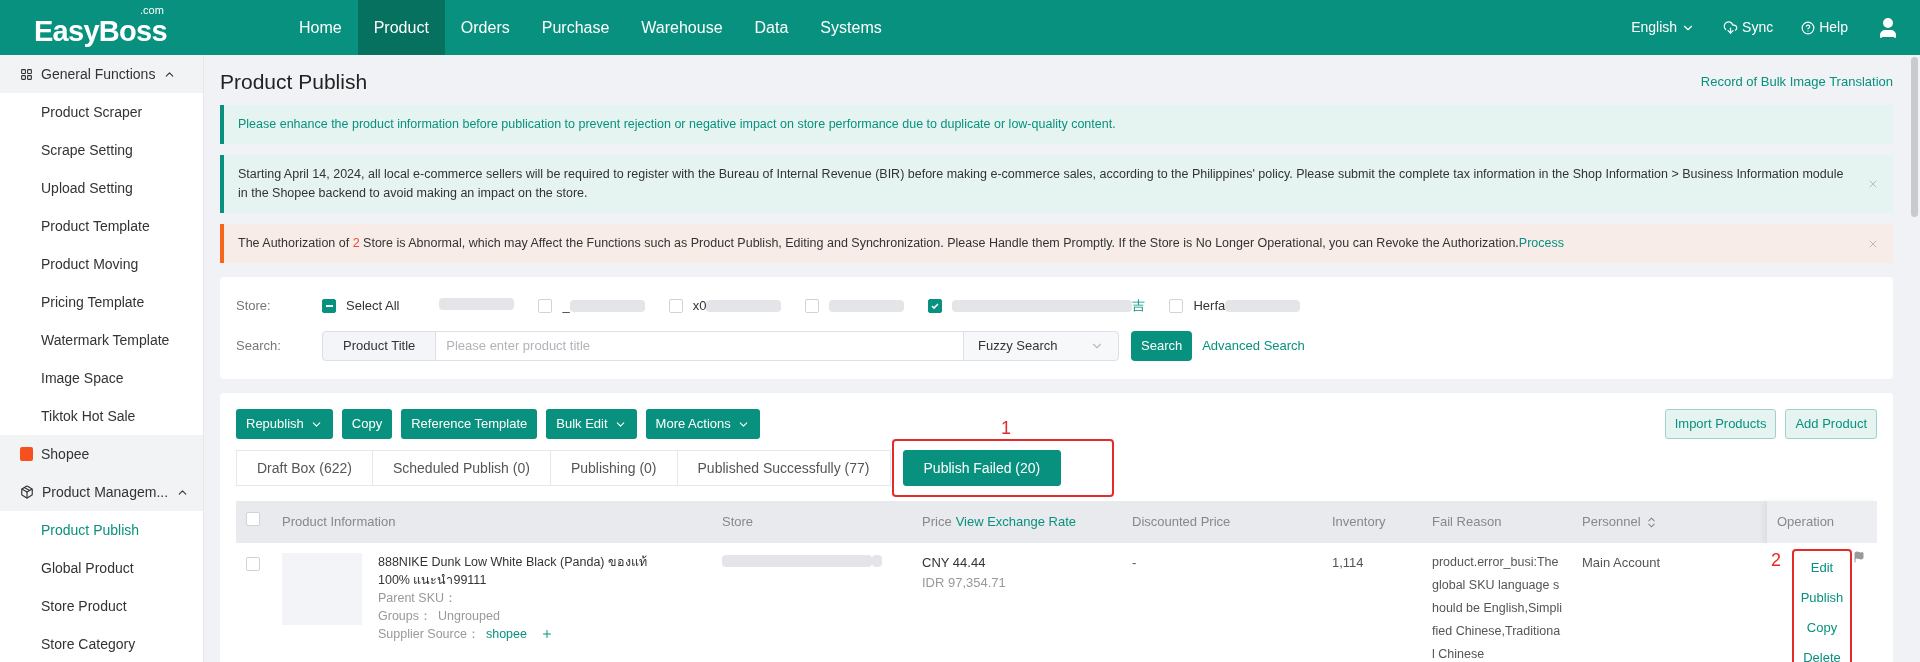  I want to click on column-header: Product Information, so click(492, 522).